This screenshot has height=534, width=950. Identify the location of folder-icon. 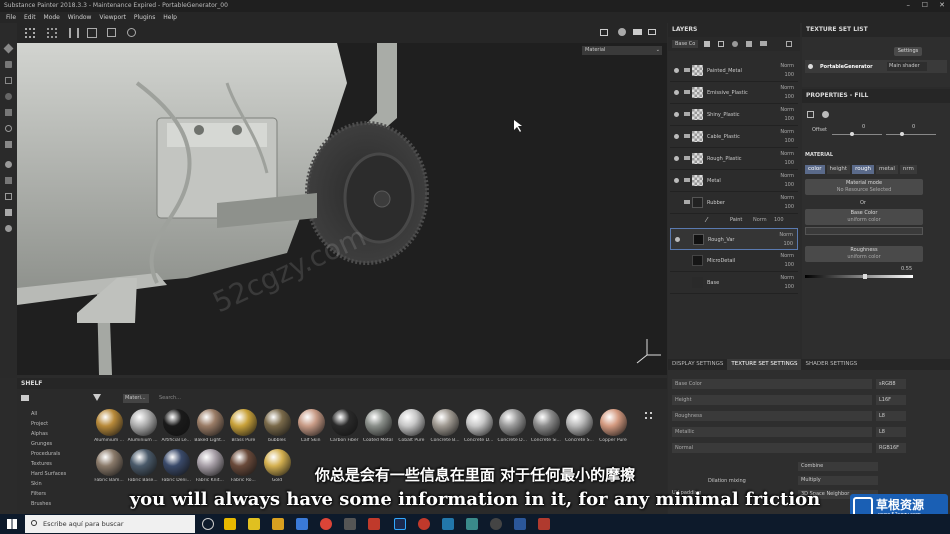
(25, 398).